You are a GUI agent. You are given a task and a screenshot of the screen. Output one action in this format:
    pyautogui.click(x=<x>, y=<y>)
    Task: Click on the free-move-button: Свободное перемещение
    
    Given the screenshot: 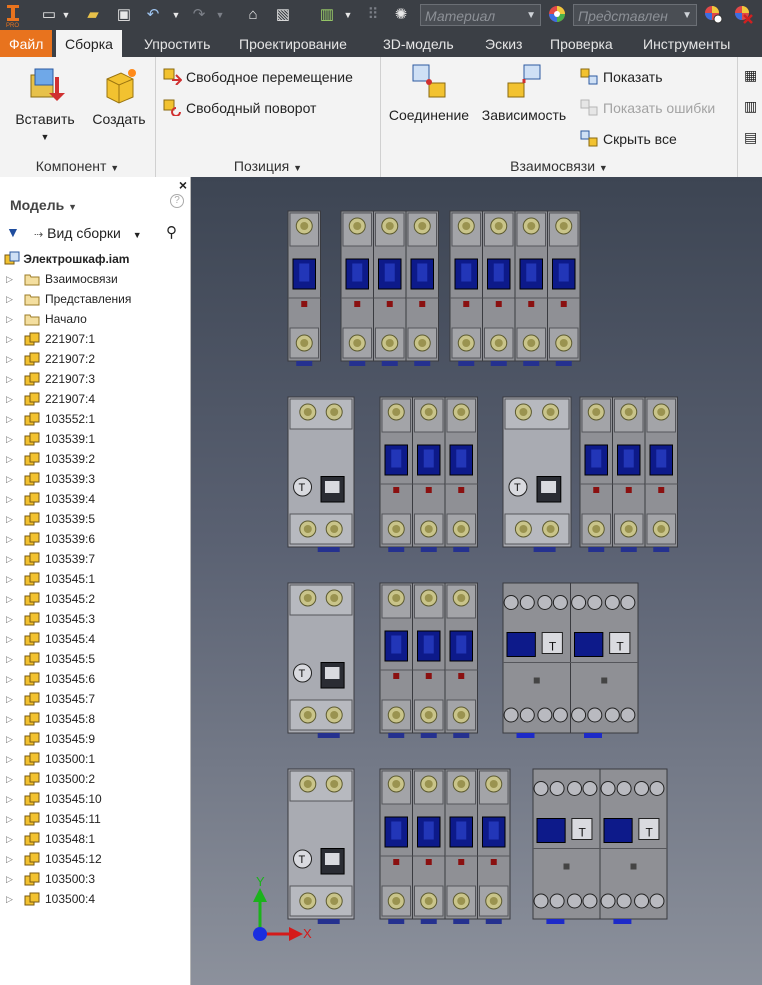 What is the action you would take?
    pyautogui.click(x=257, y=76)
    